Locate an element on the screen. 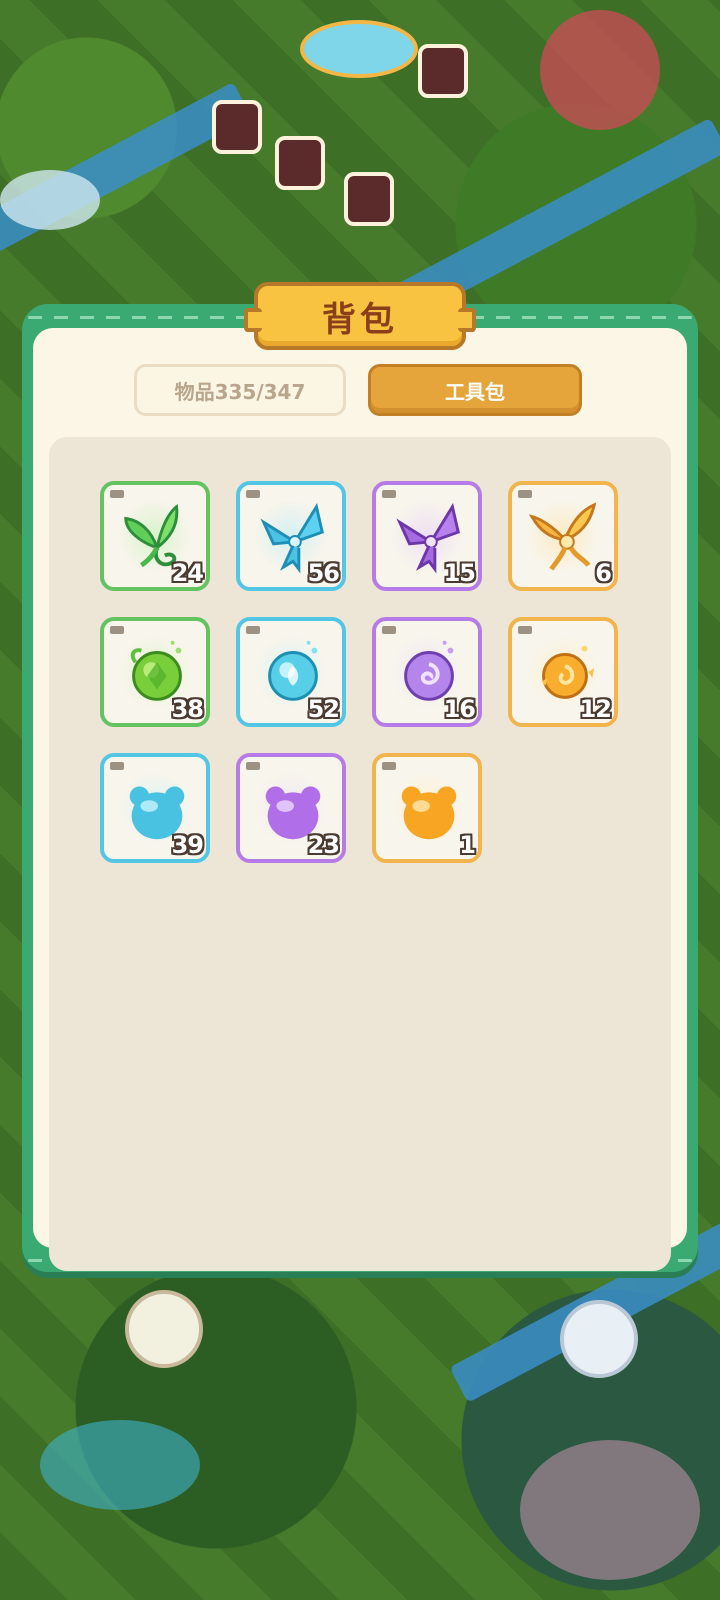  toolkit-slot: 24 is located at coordinates (155, 536).